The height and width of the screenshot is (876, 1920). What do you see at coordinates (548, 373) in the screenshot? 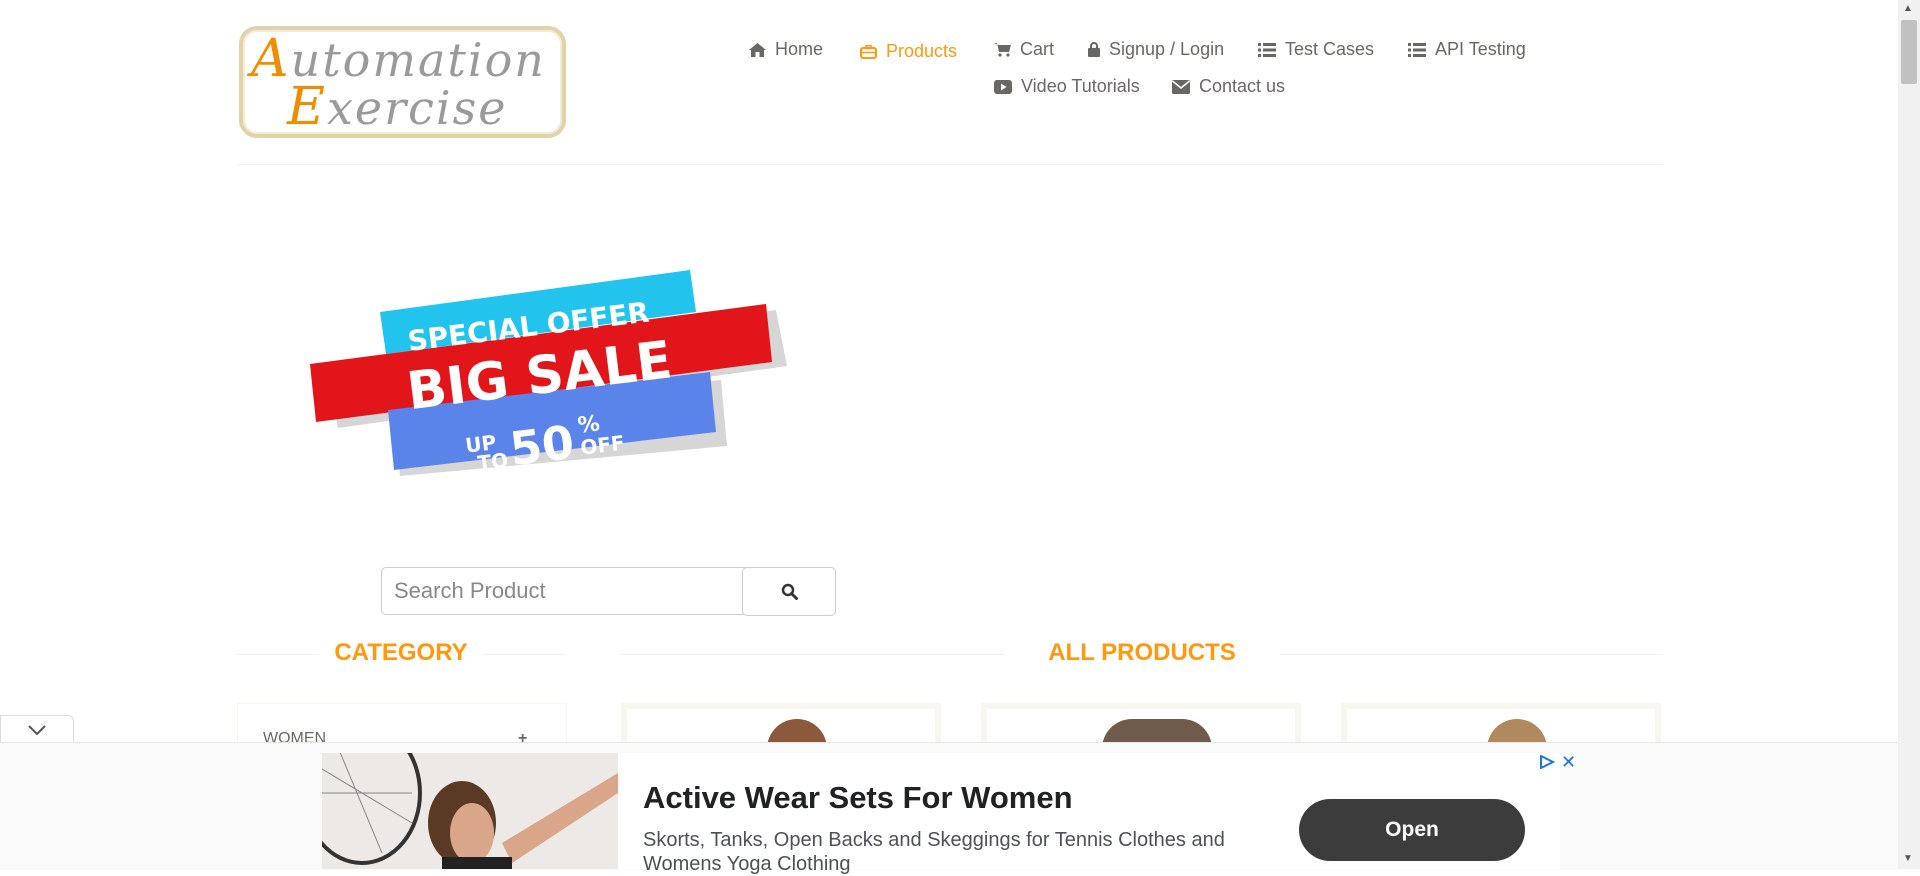
I see `sale-banner: SPECIAL OFFER BIG SALE UP TO 50 % OFF` at bounding box center [548, 373].